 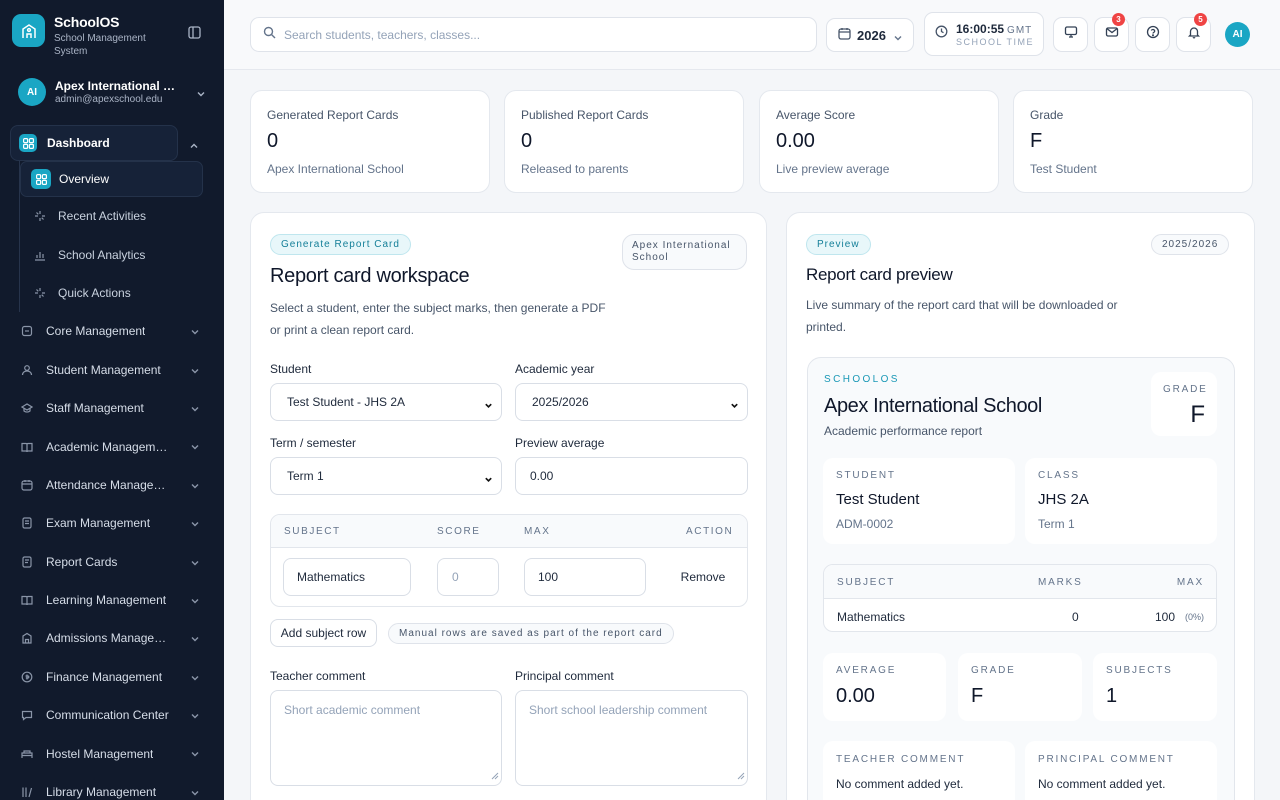 What do you see at coordinates (27, 562) in the screenshot?
I see `report-cards-icon` at bounding box center [27, 562].